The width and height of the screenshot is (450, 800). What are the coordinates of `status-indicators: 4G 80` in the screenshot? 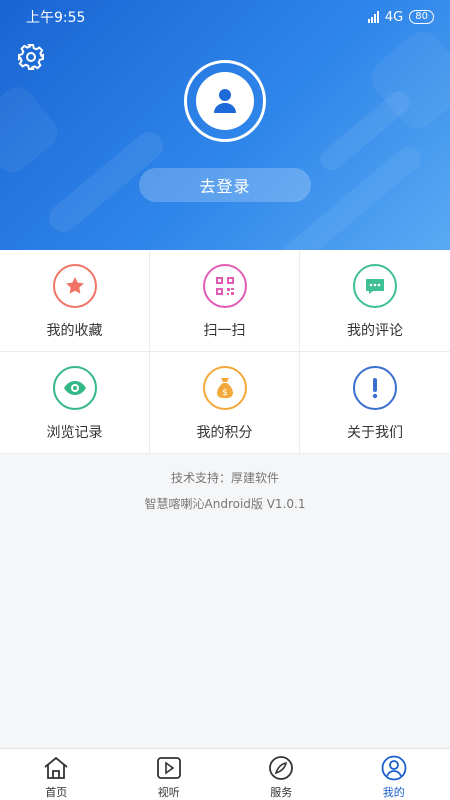 It's located at (400, 17).